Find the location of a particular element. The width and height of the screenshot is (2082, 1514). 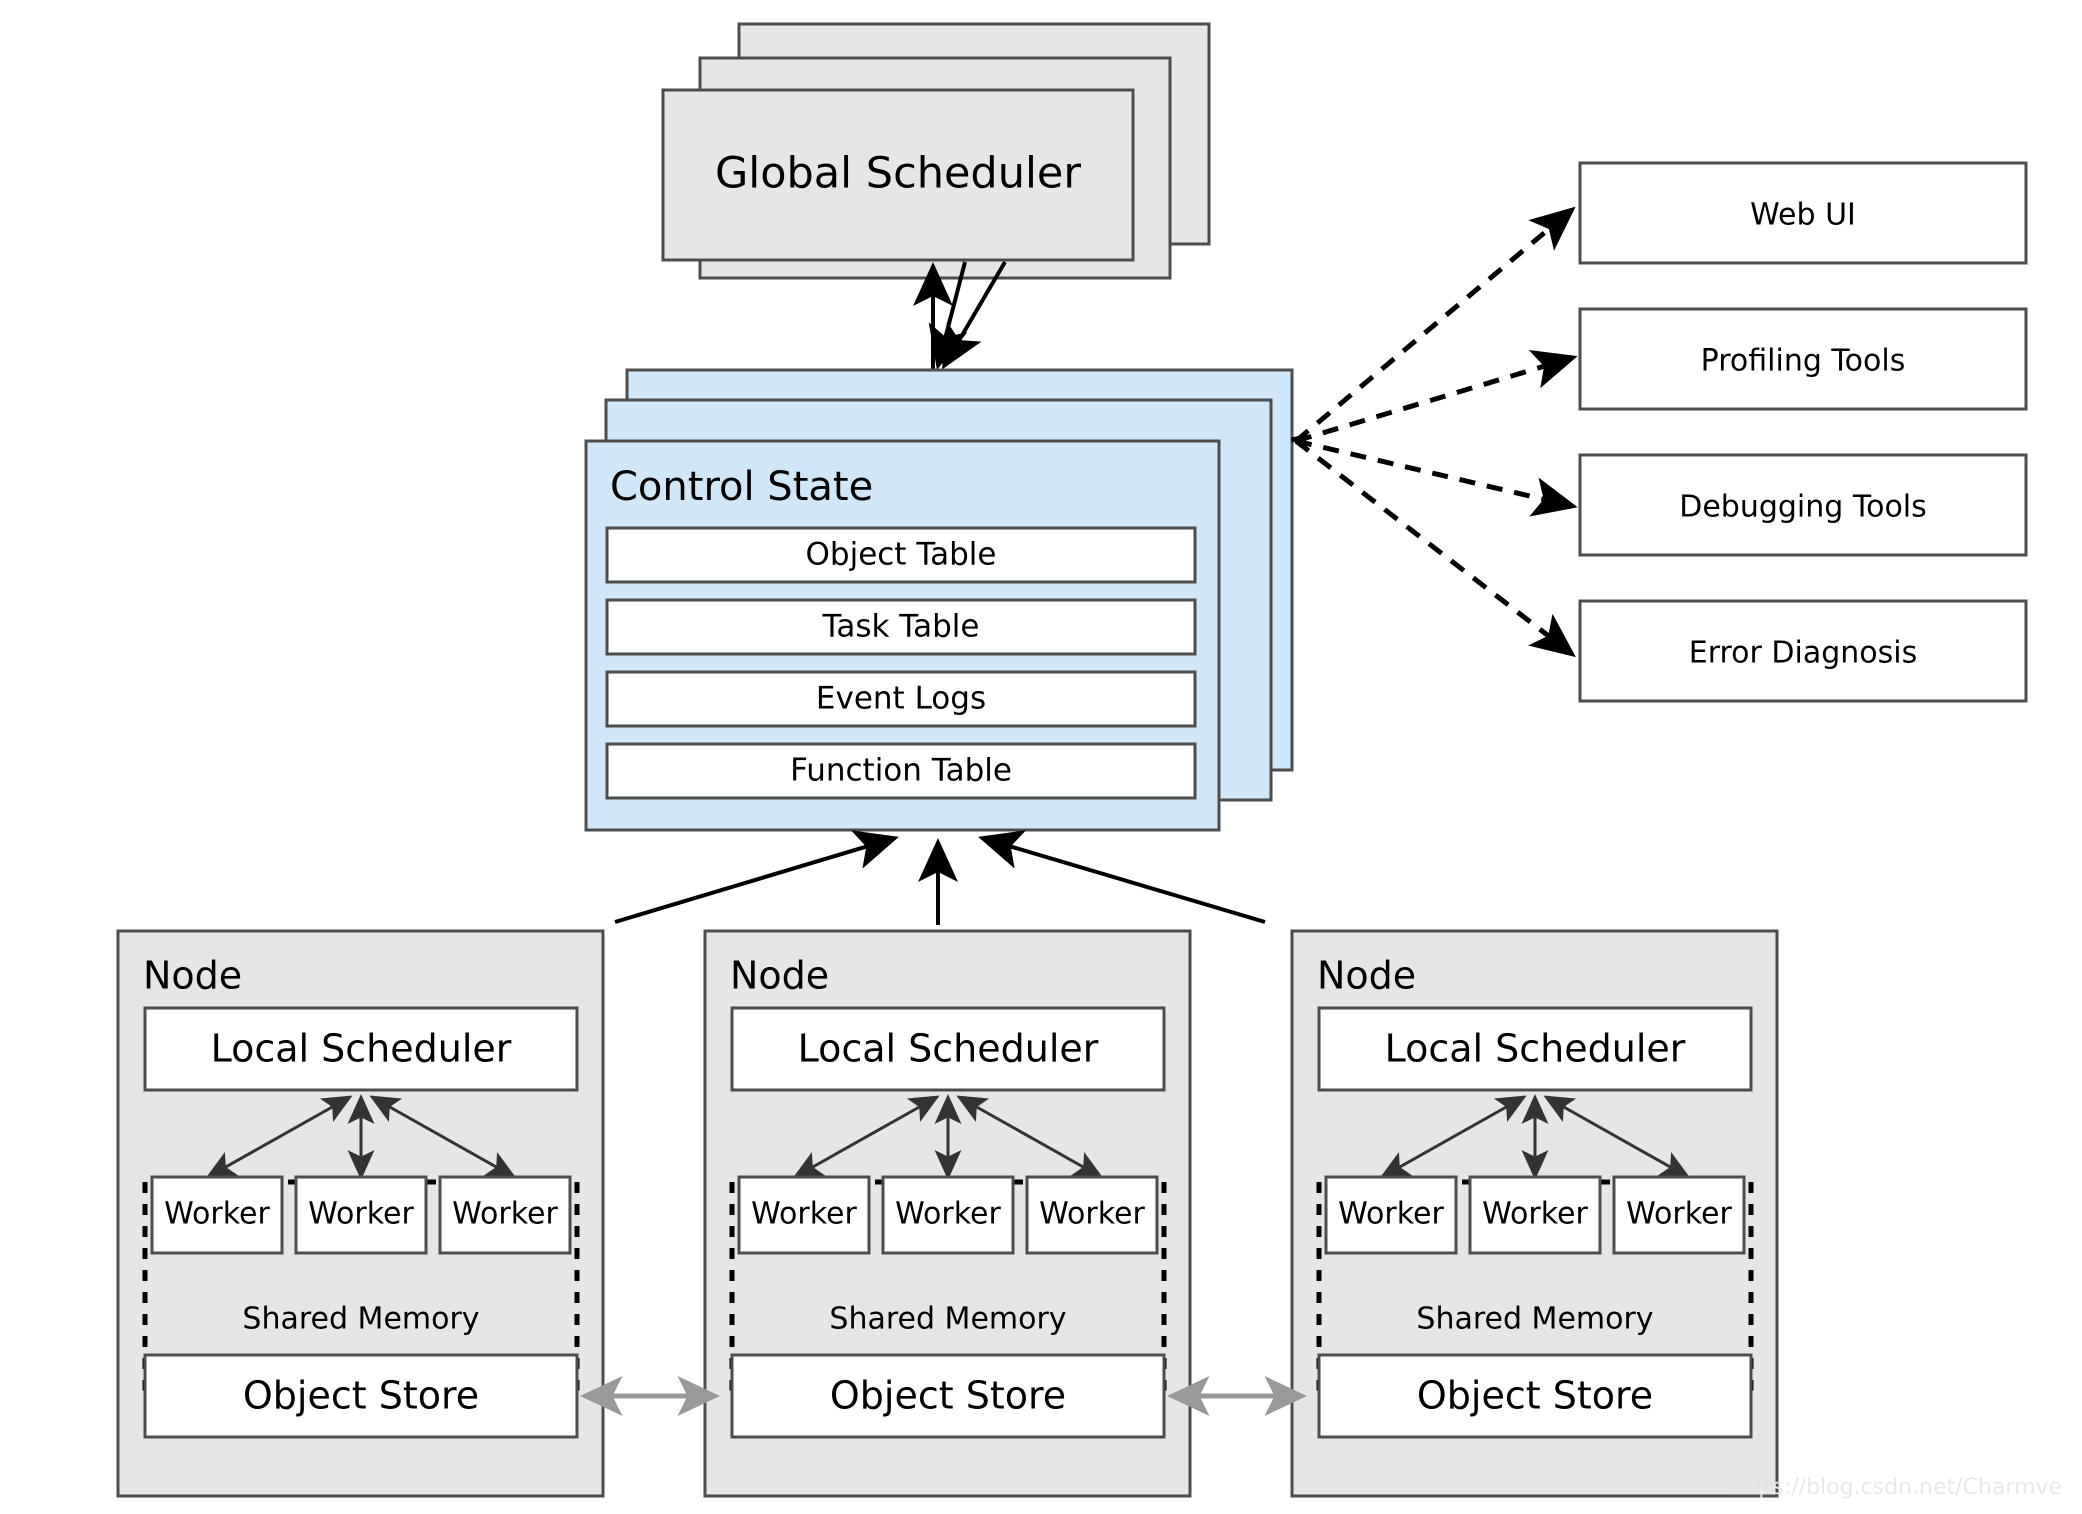

node-2-worker-3-label: Worker is located at coordinates (1092, 1214).